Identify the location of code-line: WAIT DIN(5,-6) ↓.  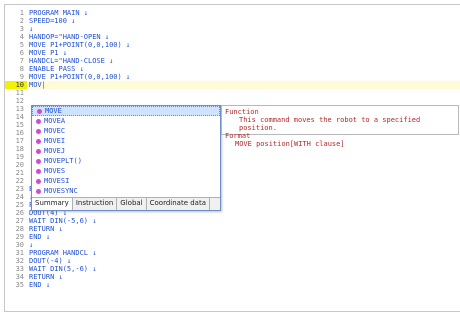
(244, 269).